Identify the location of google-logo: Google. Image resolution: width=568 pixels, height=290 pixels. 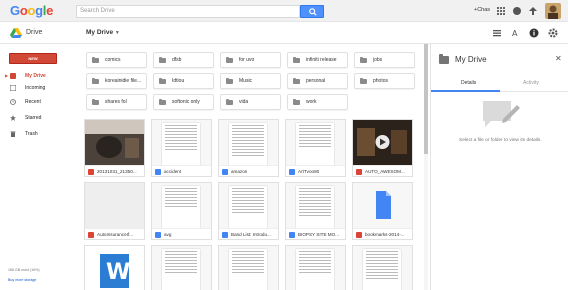
(31, 10).